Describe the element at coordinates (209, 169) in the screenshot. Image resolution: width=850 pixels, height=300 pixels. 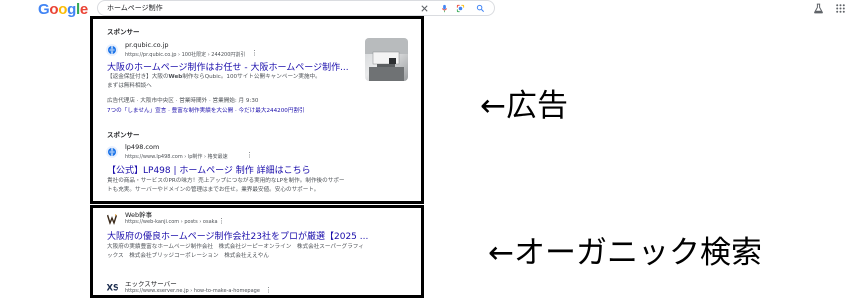
I see `ad-title: 【公式】LP498 | ホームページ 制作 詳細はこちら` at that location.